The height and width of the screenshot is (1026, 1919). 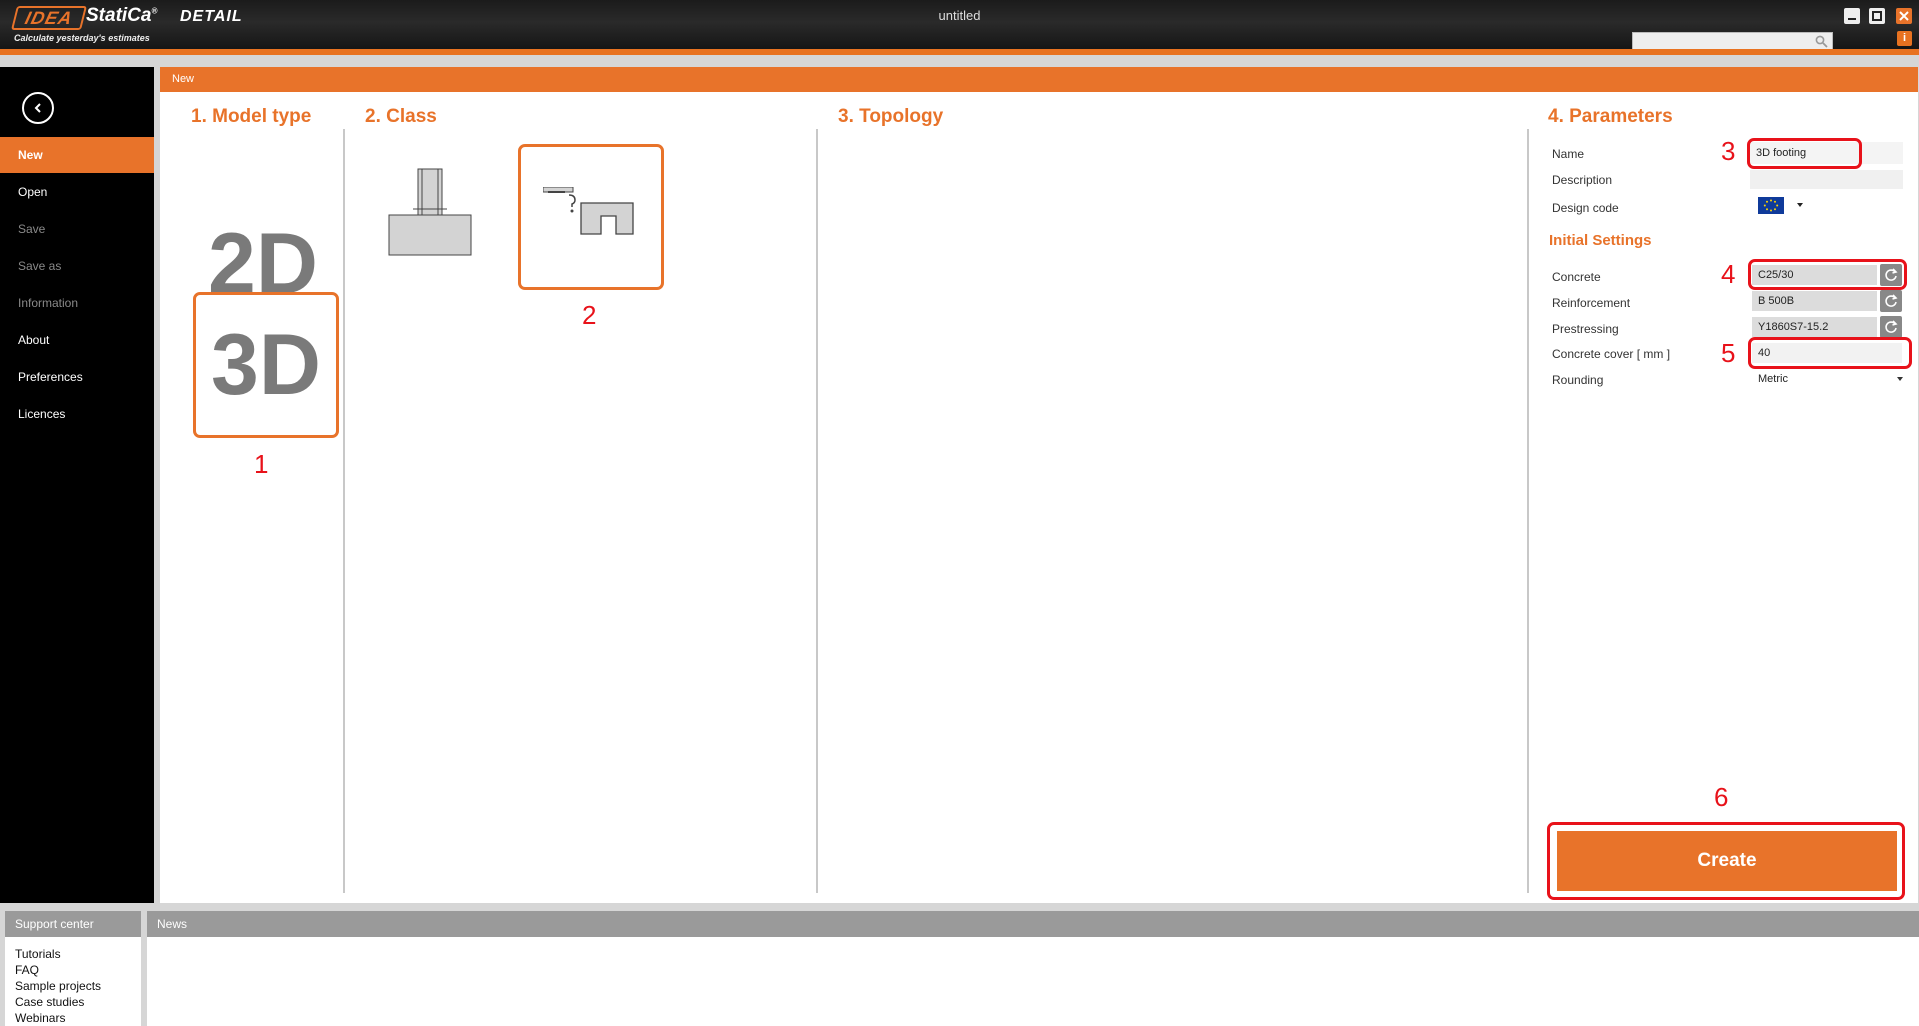 What do you see at coordinates (1576, 277) in the screenshot?
I see `concrete-label: Concrete` at bounding box center [1576, 277].